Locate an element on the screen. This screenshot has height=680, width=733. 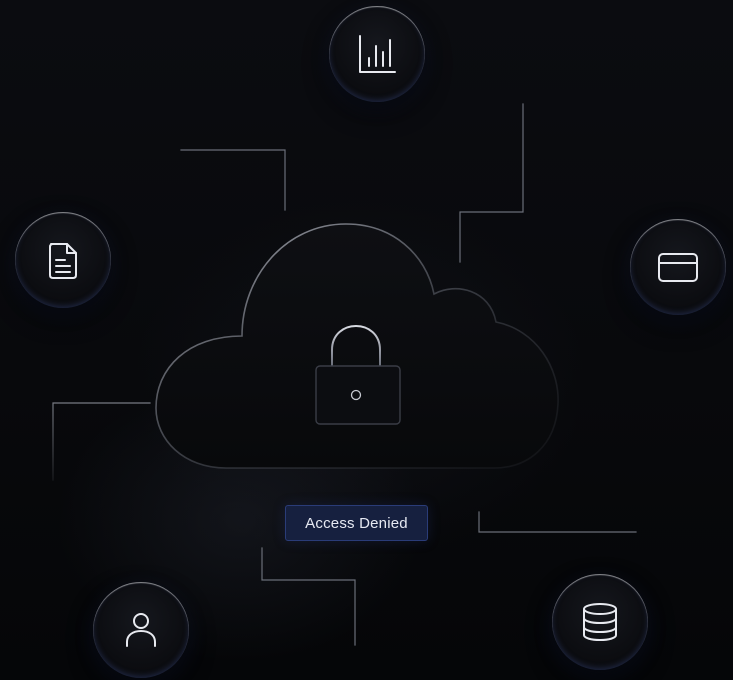
node-credit-card is located at coordinates (678, 267).